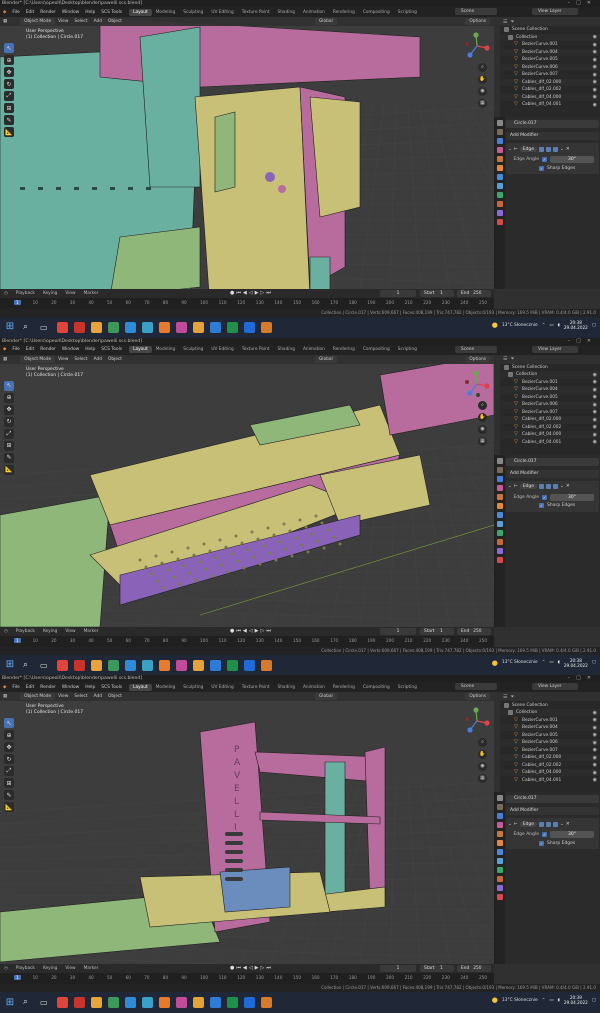 Image resolution: width=600 pixels, height=1013 pixels. Describe the element at coordinates (344, 687) in the screenshot. I see `workspace-tab: Rendering` at that location.